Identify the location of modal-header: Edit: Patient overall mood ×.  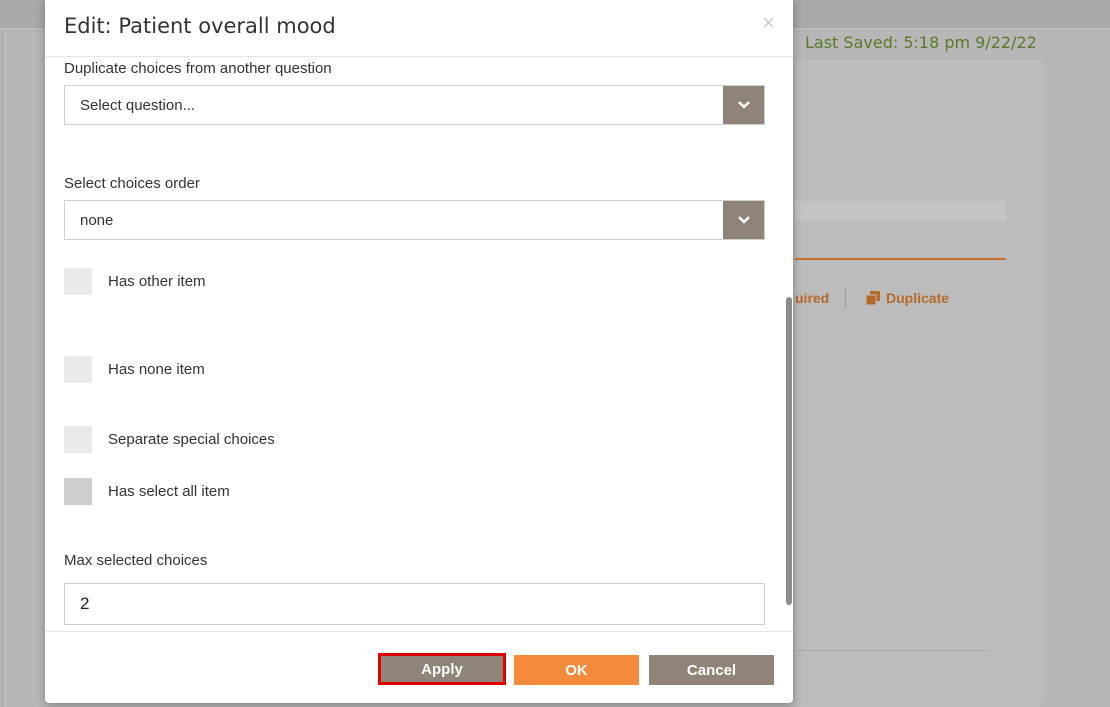
(419, 28).